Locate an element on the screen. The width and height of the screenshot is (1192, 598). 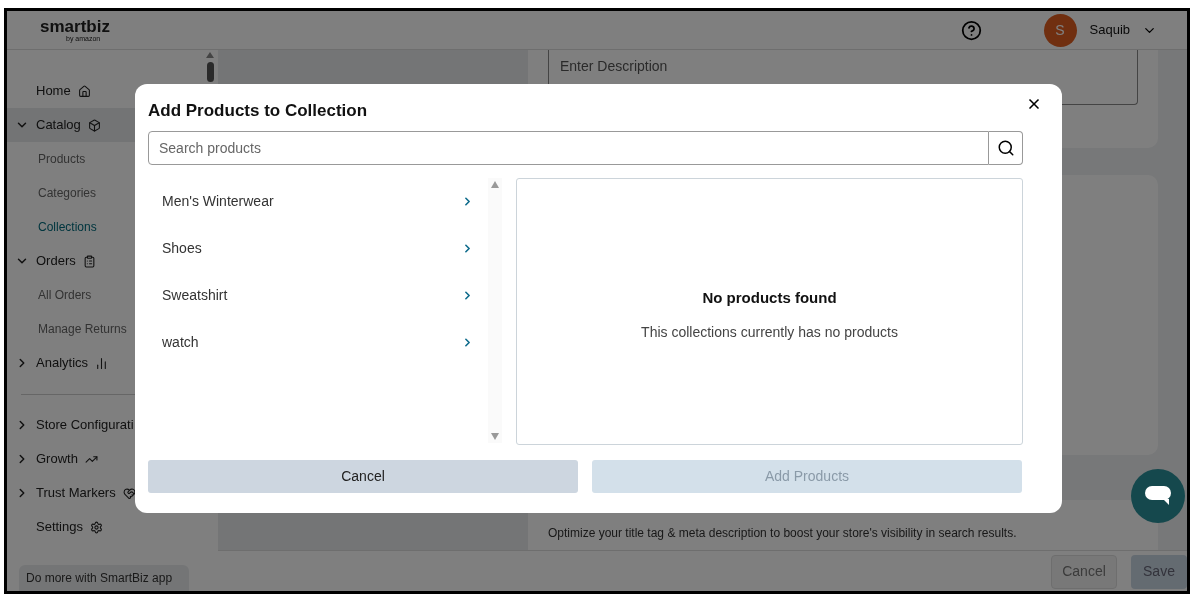
empty-message: This collections currently has no products is located at coordinates (769, 332).